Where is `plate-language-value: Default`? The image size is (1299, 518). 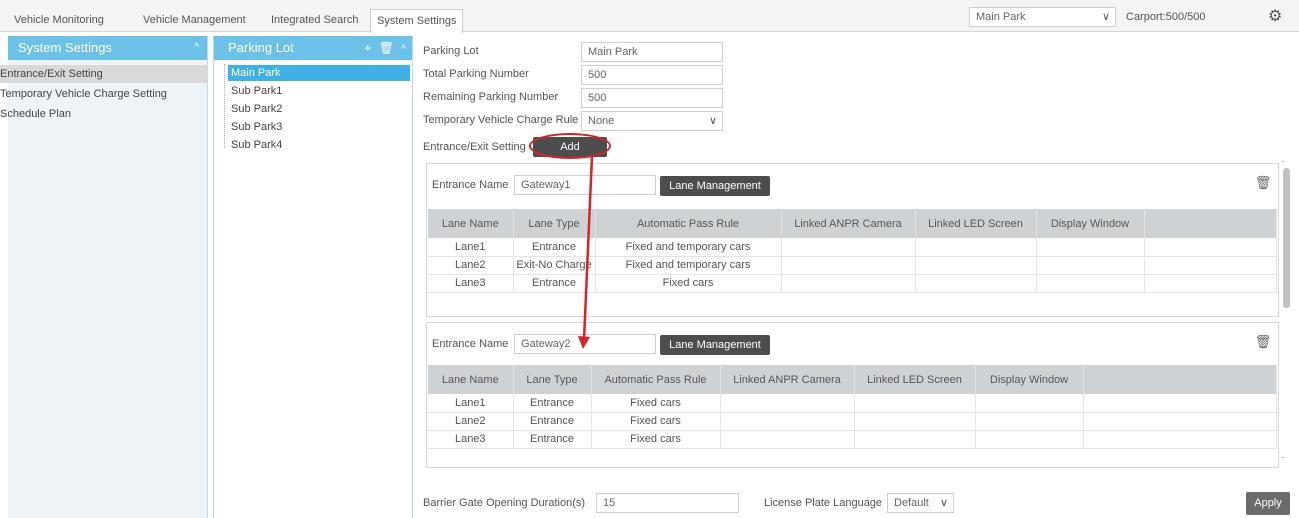
plate-language-value: Default is located at coordinates (911, 503).